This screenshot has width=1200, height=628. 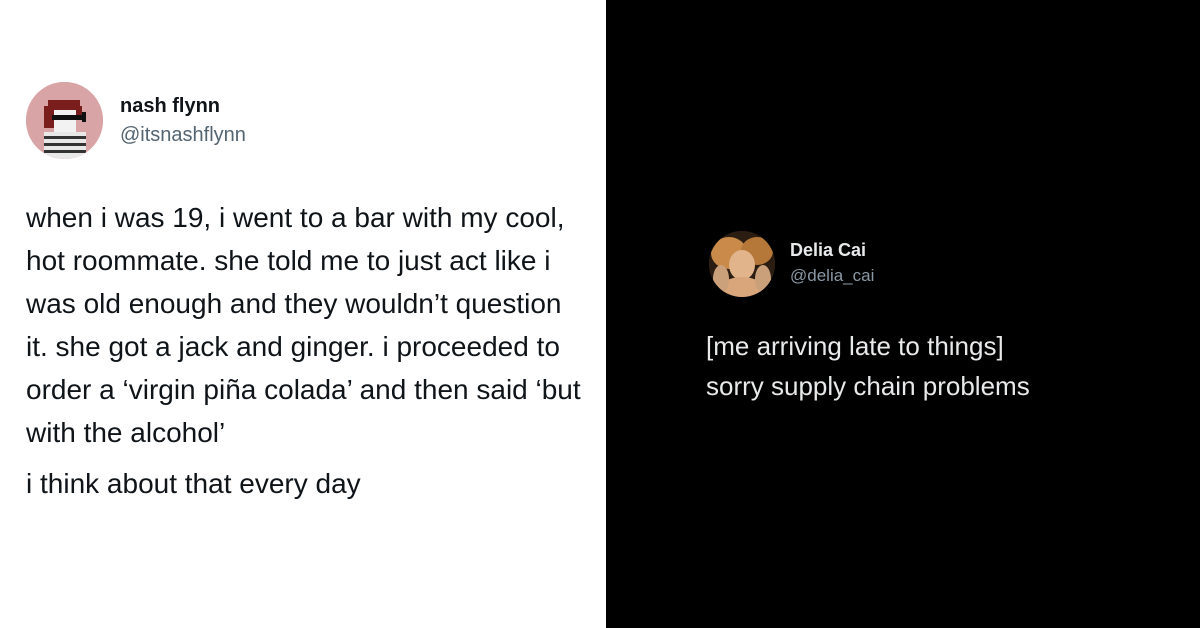 What do you see at coordinates (855, 346) in the screenshot?
I see `tweet-line: [me arriving late to things]` at bounding box center [855, 346].